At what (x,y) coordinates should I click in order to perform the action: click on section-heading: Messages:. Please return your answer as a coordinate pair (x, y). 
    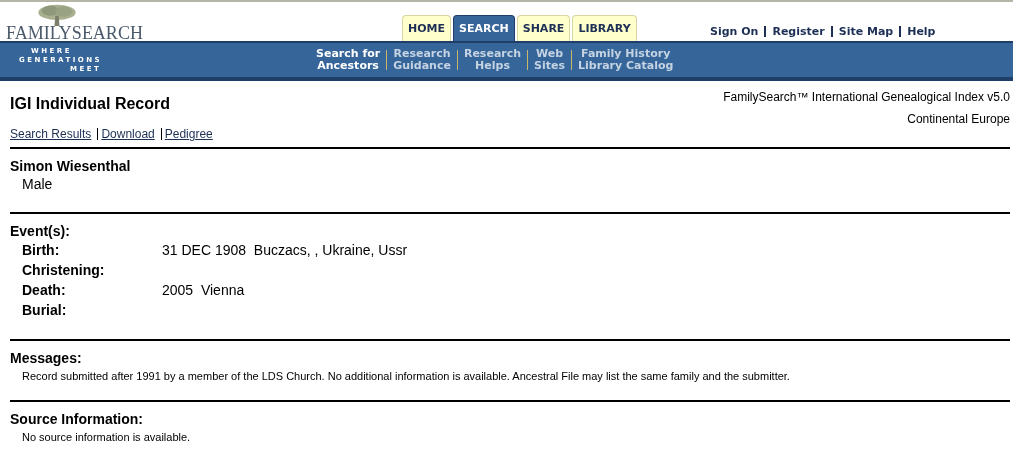
    Looking at the image, I should click on (46, 358).